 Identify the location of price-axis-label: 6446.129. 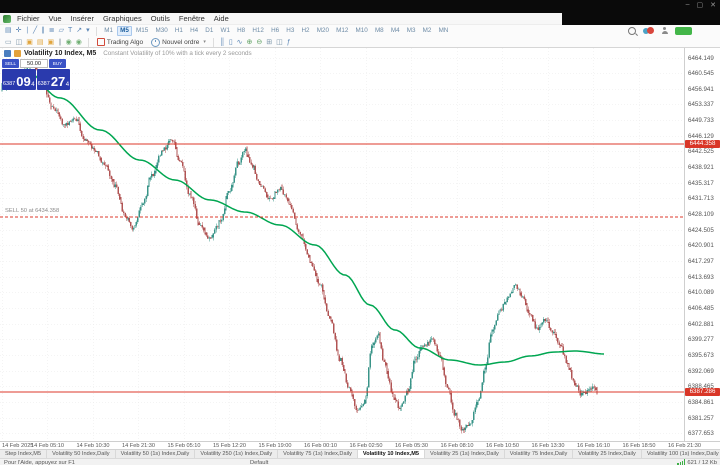
(701, 136).